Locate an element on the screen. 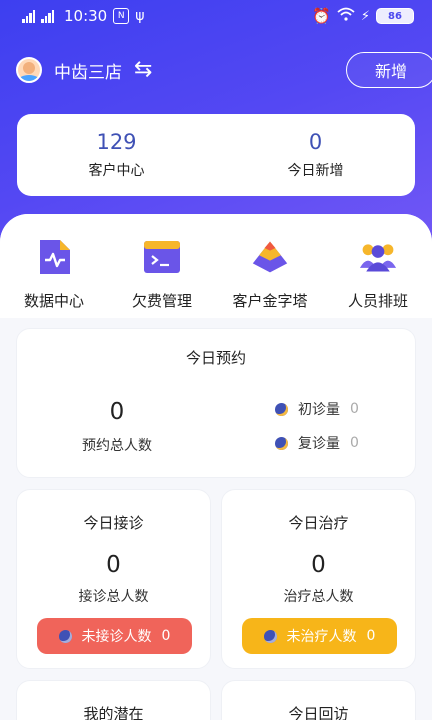 The image size is (432, 720). treatment-card: 今日治疗 0 治疗总人数 未治疗人数 0 is located at coordinates (318, 579).